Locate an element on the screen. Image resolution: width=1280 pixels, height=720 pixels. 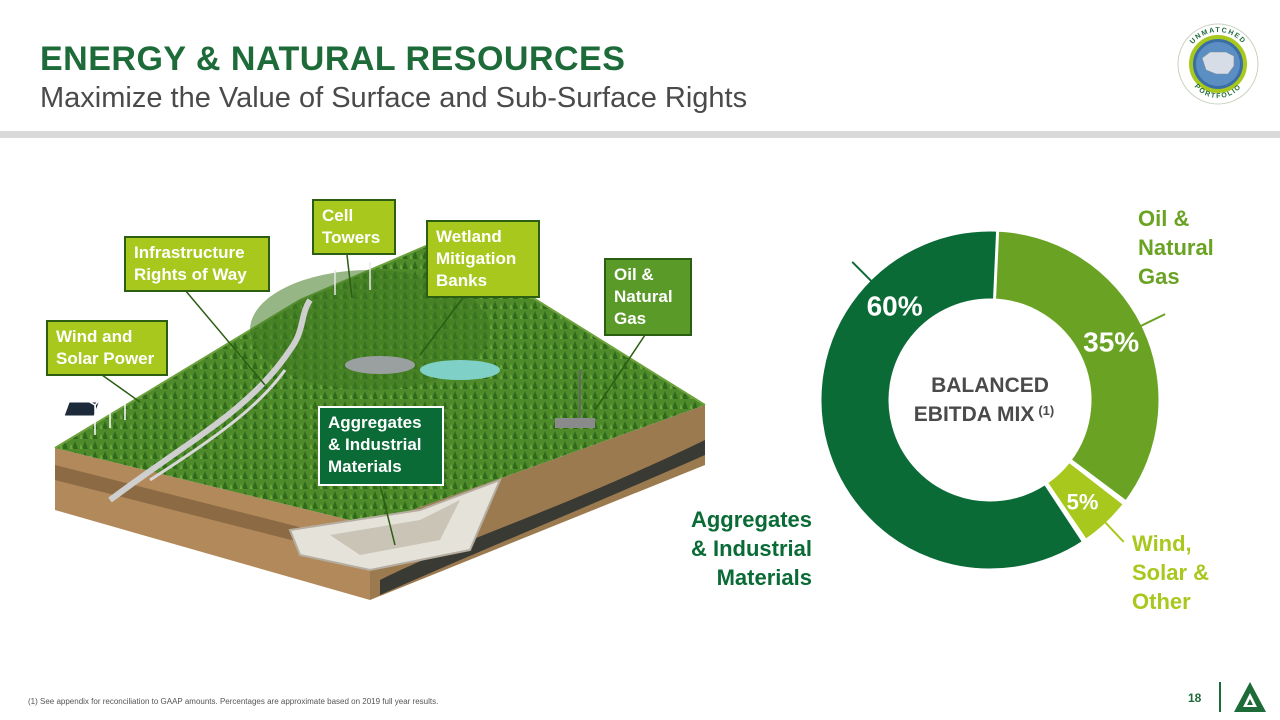
donut-center-label: BALANCED EBITDA MIX (1) is located at coordinates (984, 400).